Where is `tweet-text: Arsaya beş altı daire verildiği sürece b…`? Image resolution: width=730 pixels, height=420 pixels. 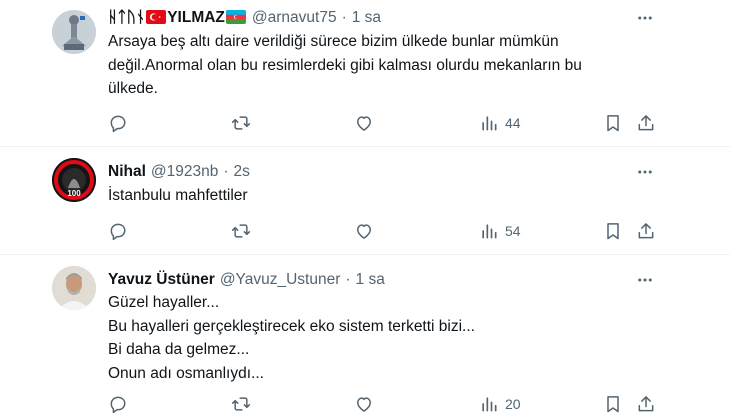 tweet-text: Arsaya beş altı daire verildiği sürece b… is located at coordinates (368, 65).